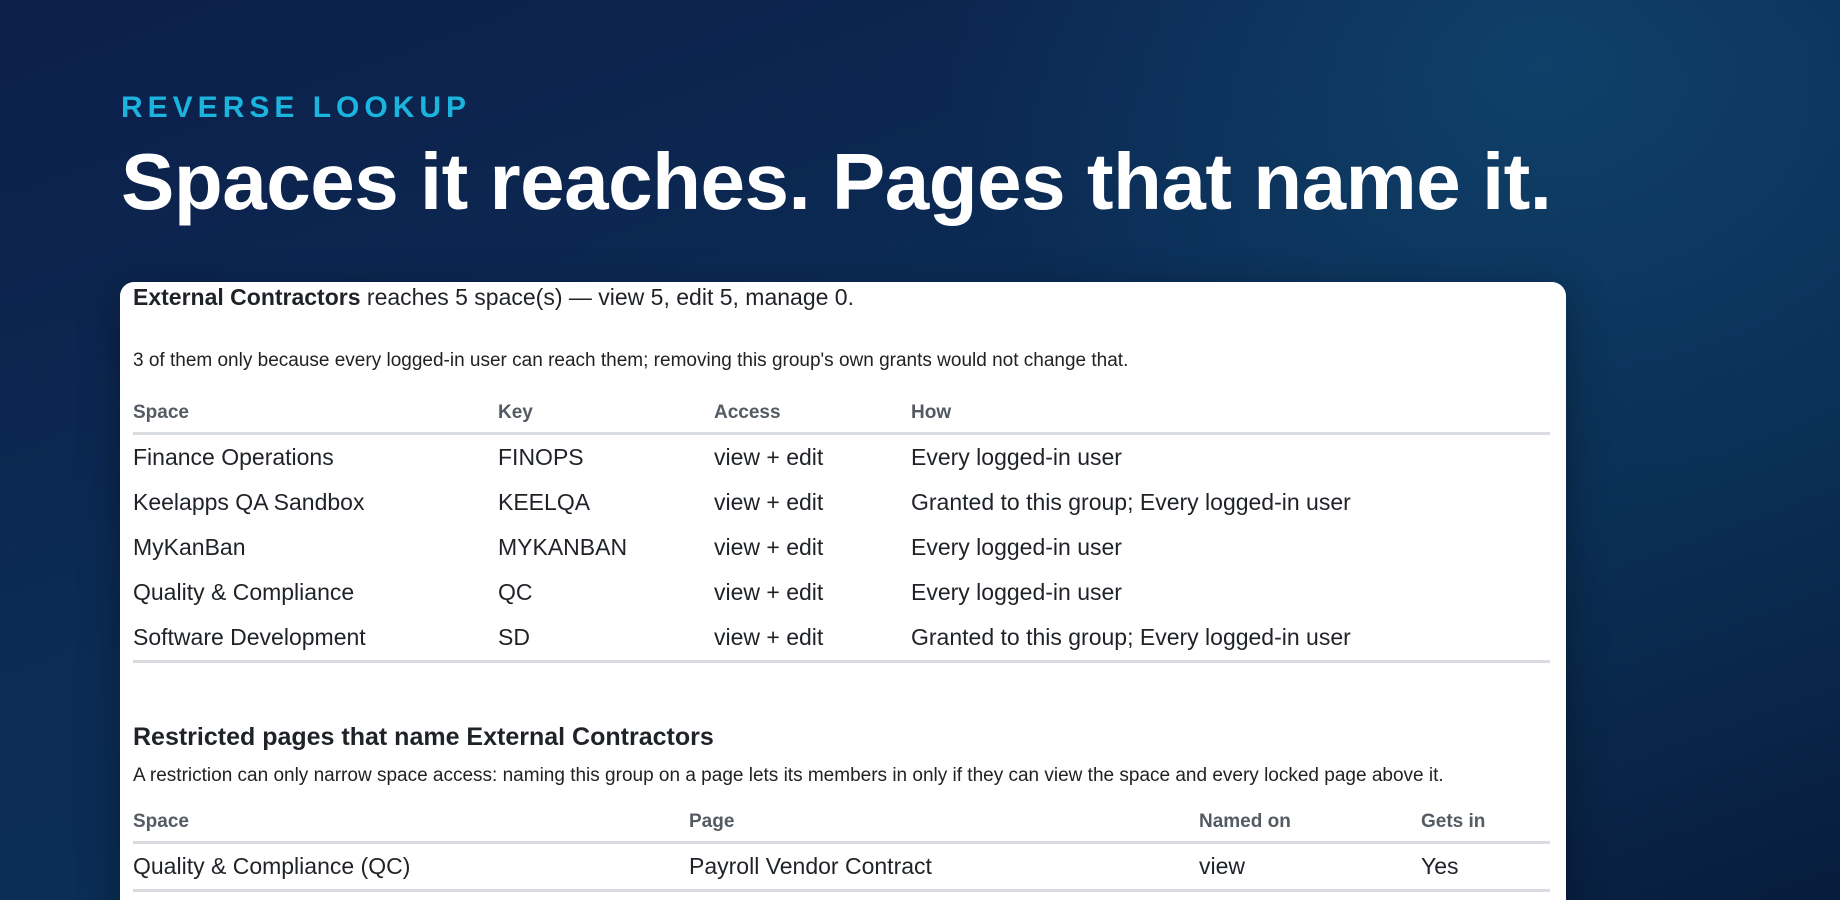  I want to click on group-name: External Contractors, so click(247, 297).